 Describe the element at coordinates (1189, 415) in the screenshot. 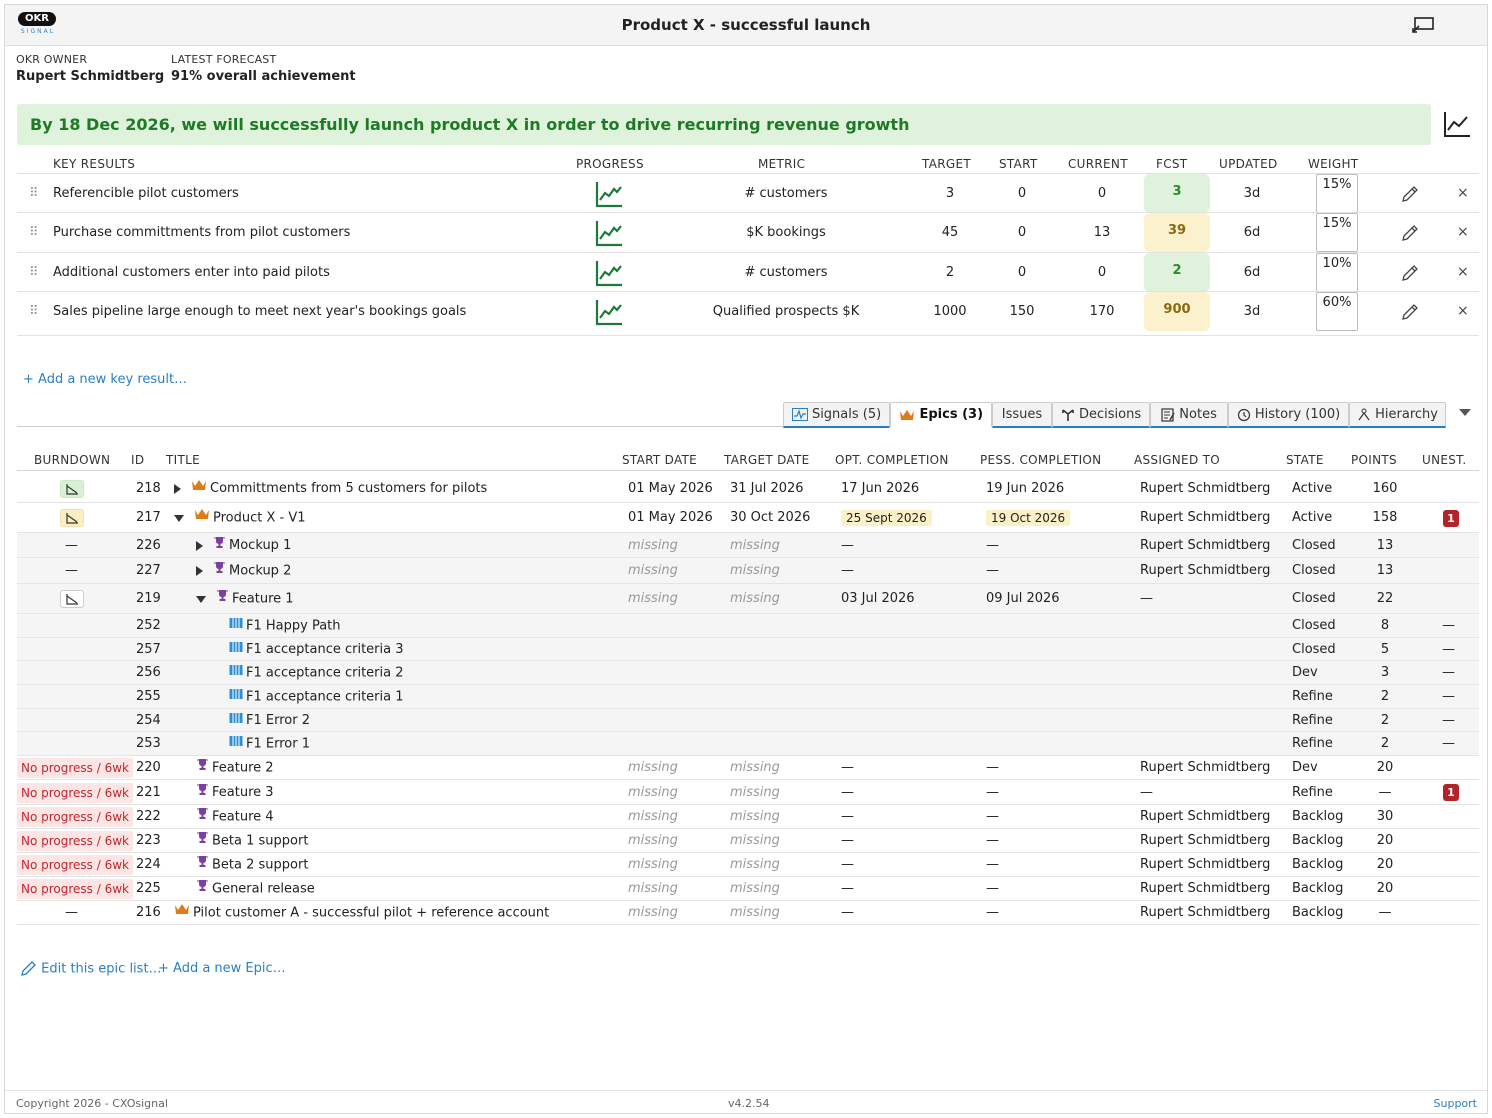

I see `tab-notes: Notes` at that location.